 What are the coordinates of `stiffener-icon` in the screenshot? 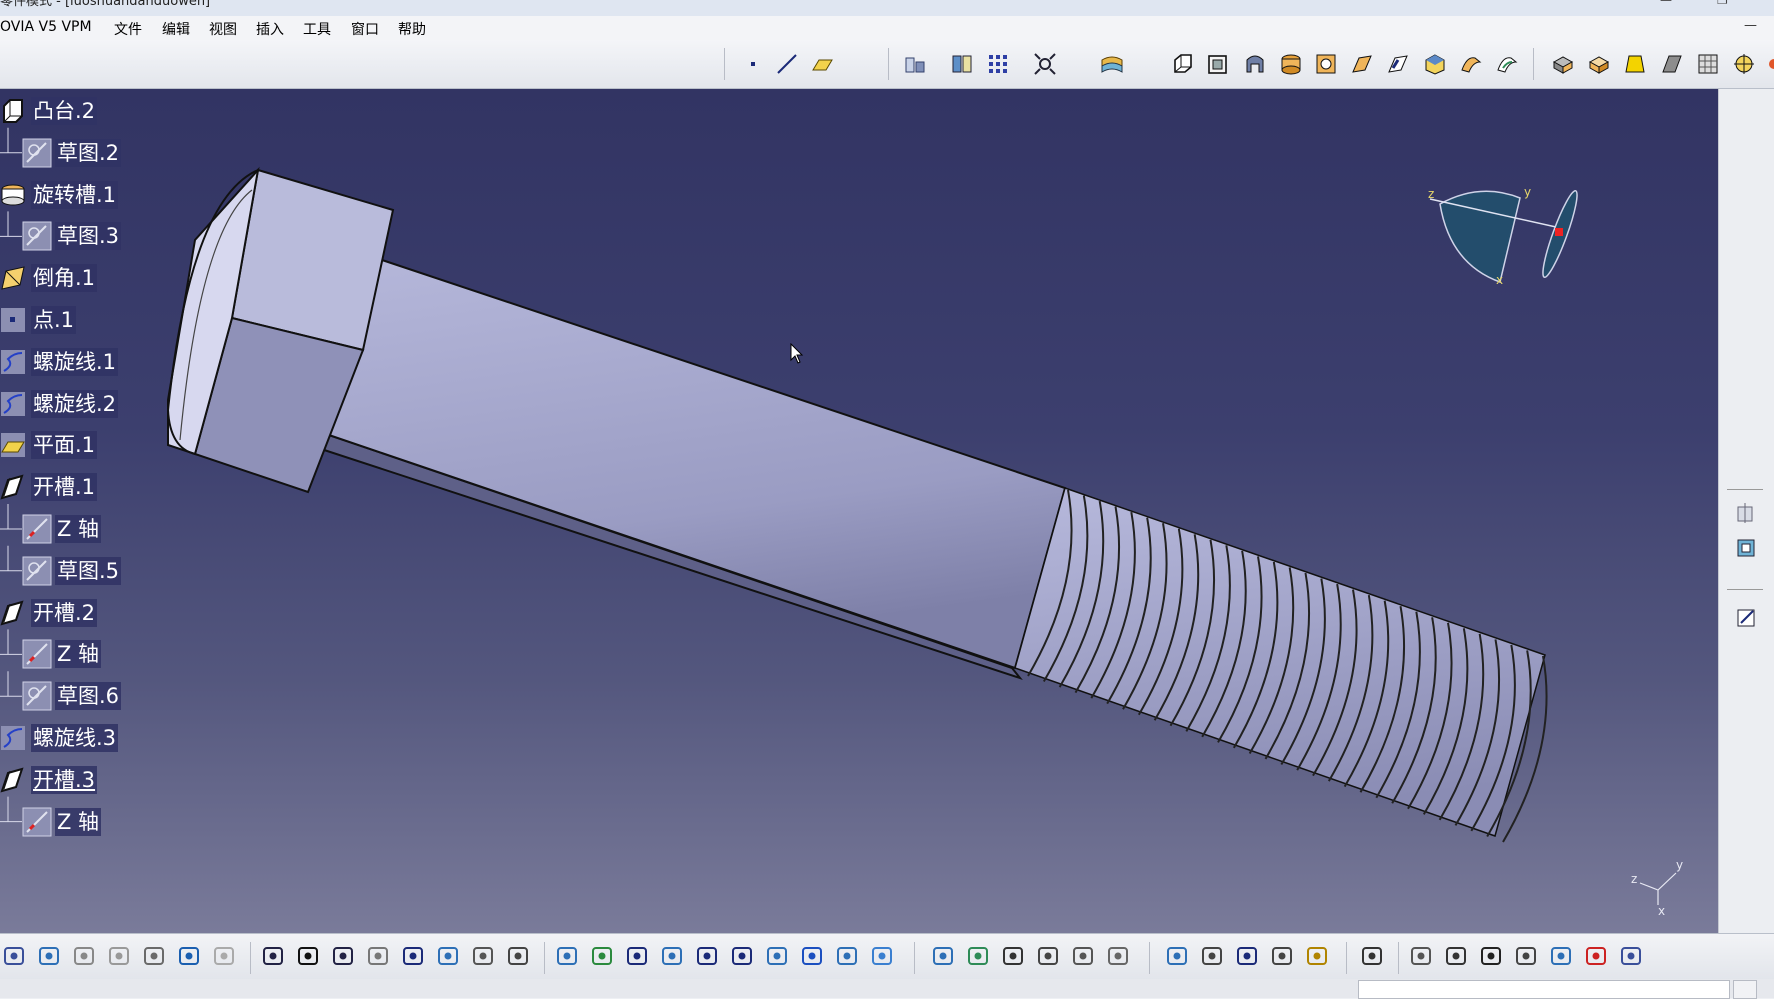 It's located at (1435, 64).